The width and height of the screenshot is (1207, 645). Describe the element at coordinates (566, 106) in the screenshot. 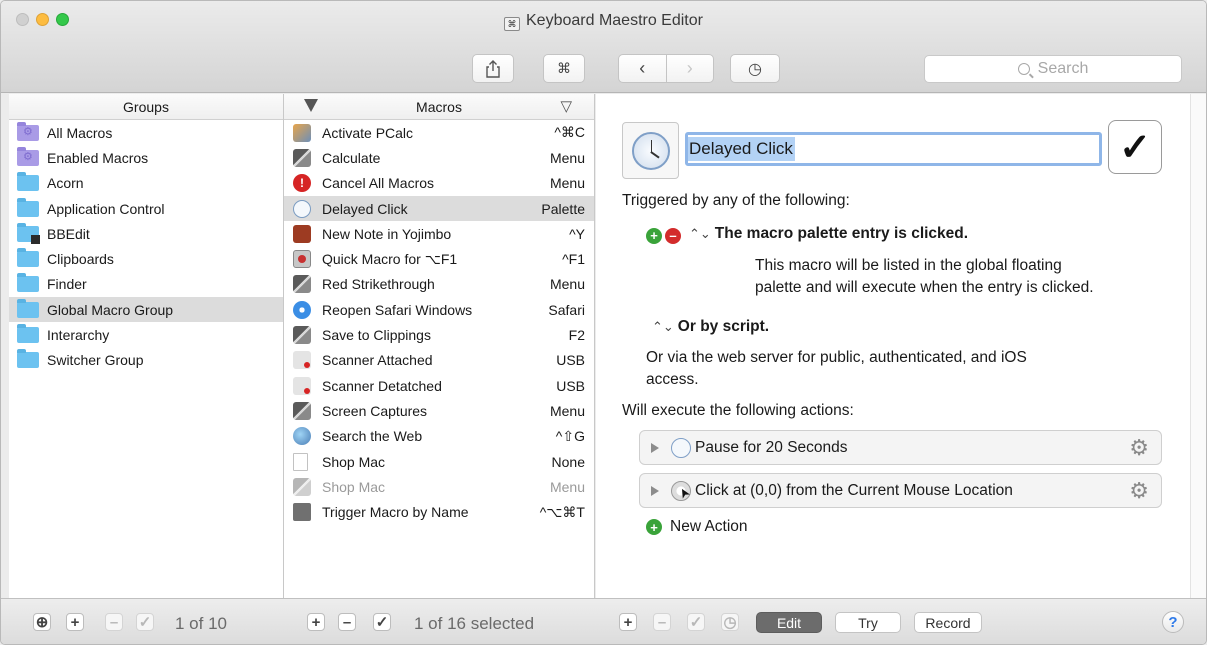

I see `filter-icon: ▽` at that location.